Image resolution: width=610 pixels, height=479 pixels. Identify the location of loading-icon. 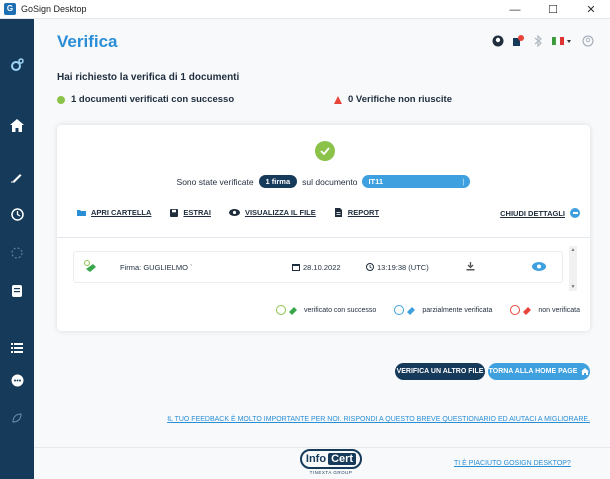
(17, 253).